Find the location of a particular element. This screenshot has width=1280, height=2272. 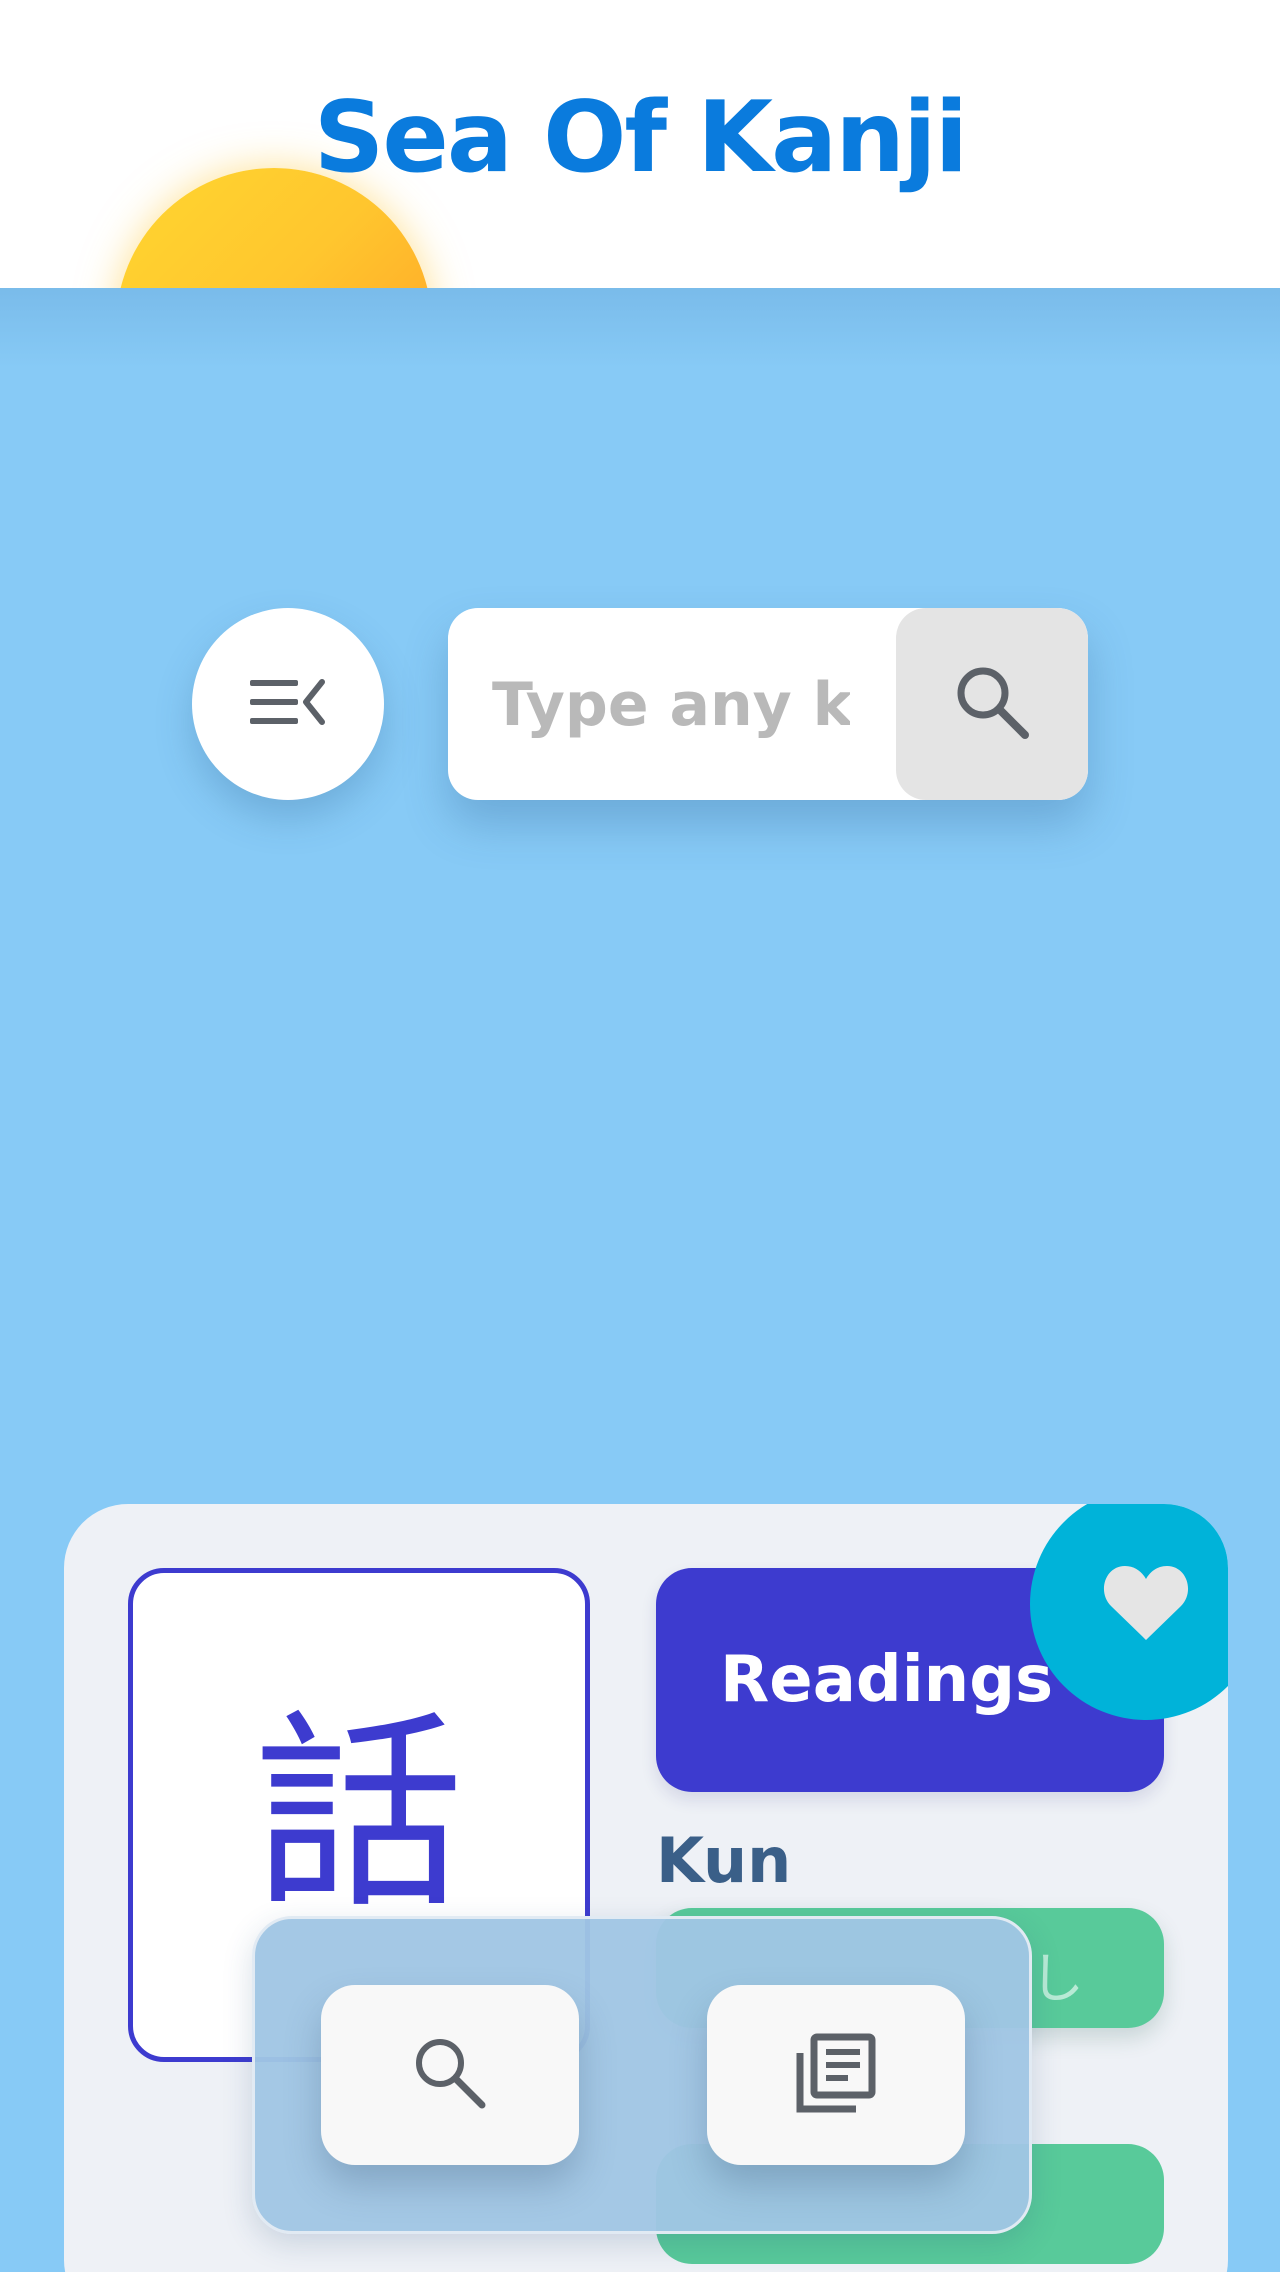

search-input-clip is located at coordinates (649, 704).